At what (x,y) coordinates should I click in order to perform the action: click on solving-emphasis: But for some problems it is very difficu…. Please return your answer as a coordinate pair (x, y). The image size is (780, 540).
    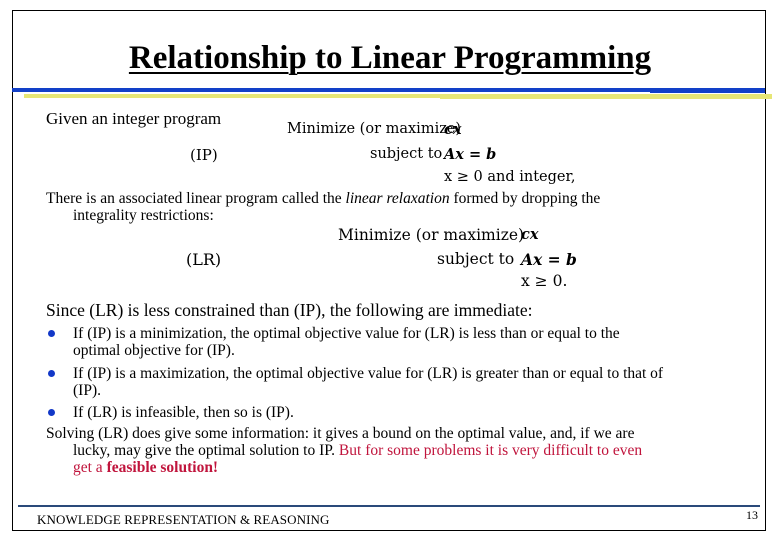
    Looking at the image, I should click on (490, 450).